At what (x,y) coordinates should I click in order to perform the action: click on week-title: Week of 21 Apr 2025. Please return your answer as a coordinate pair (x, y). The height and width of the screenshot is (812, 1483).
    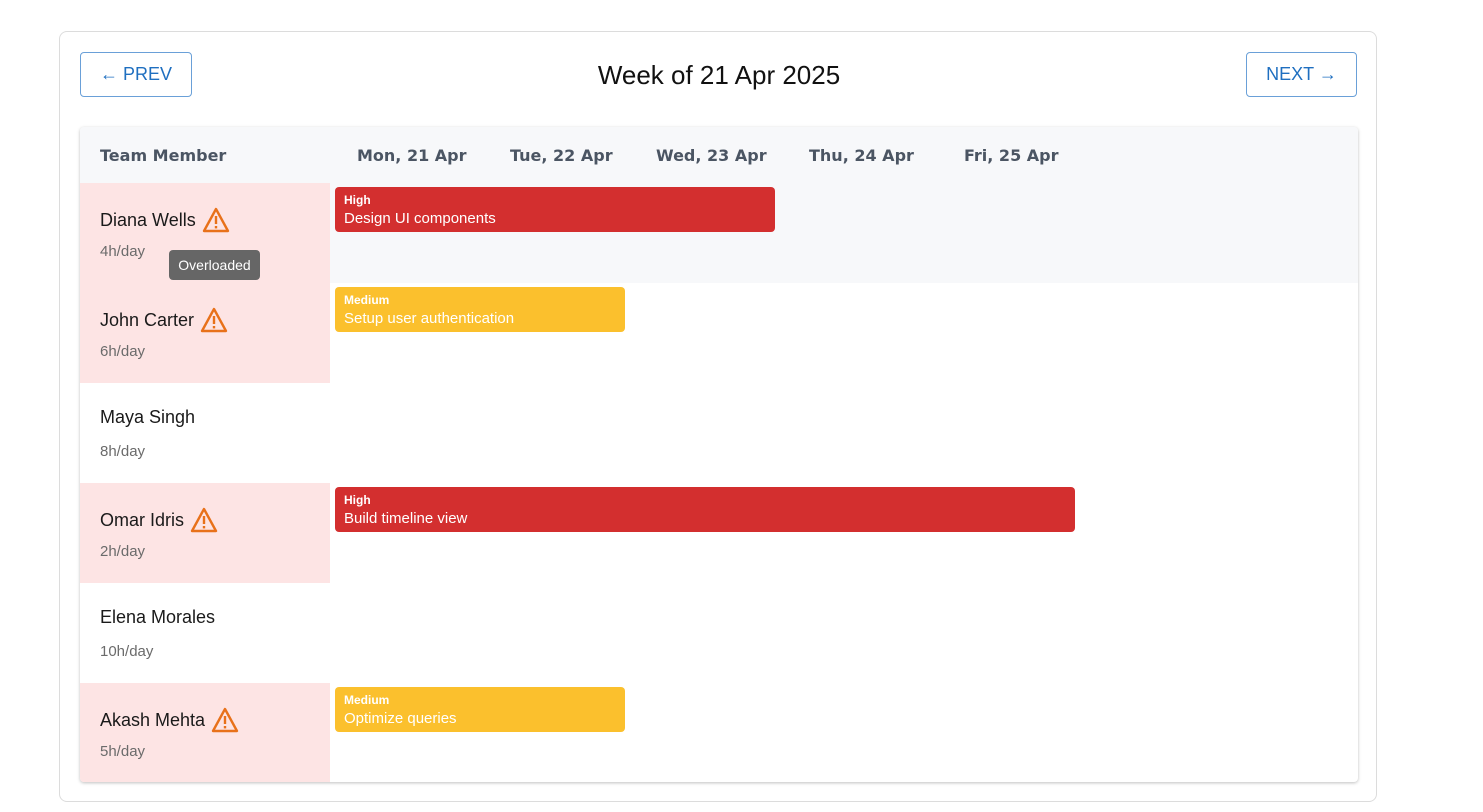
    Looking at the image, I should click on (719, 75).